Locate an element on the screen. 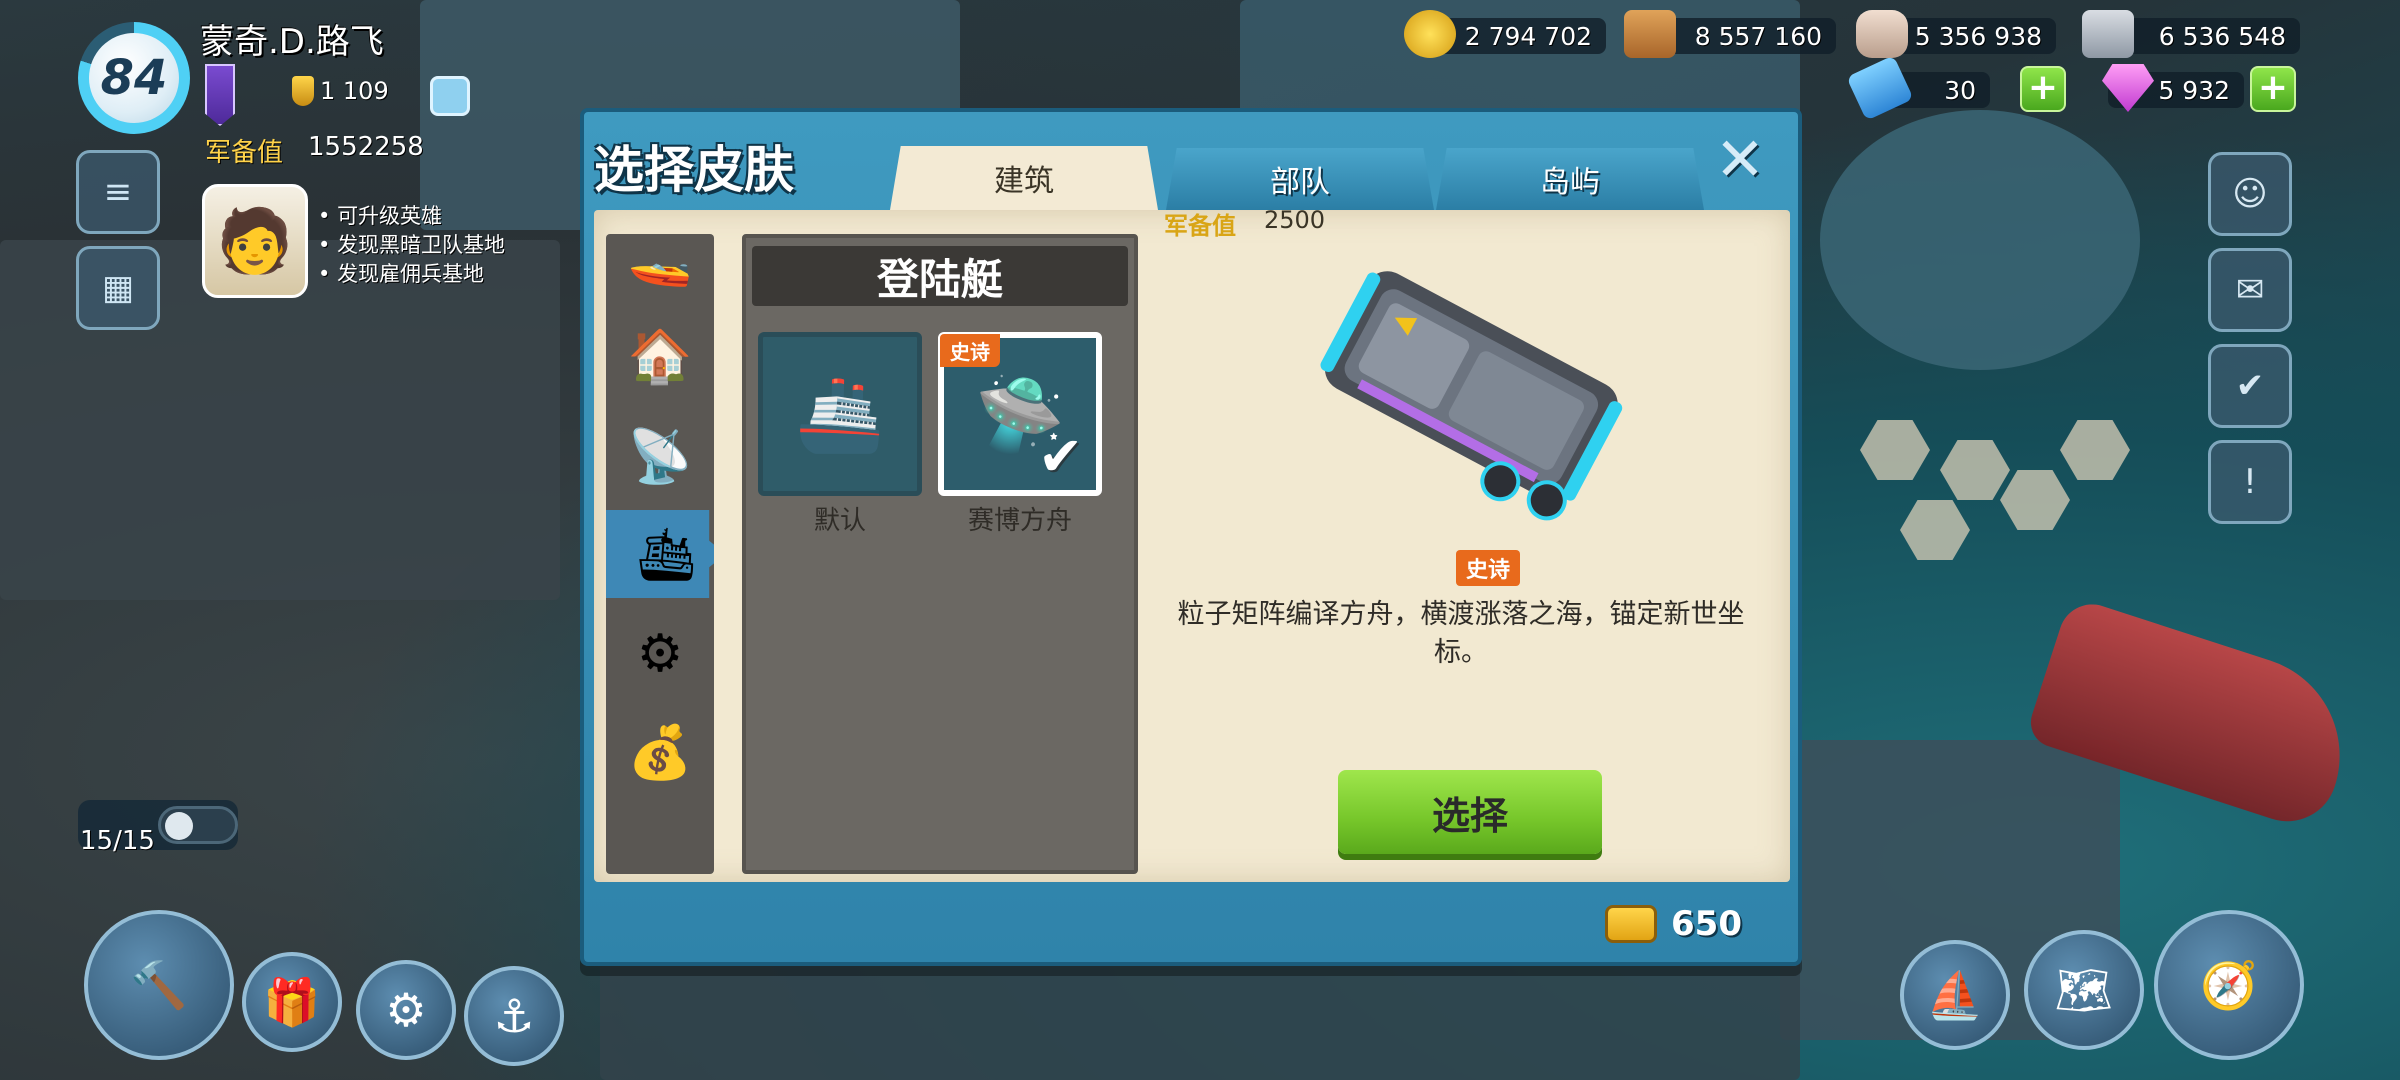 The height and width of the screenshot is (1080, 2400). research-button: ⚙ is located at coordinates (406, 1010).